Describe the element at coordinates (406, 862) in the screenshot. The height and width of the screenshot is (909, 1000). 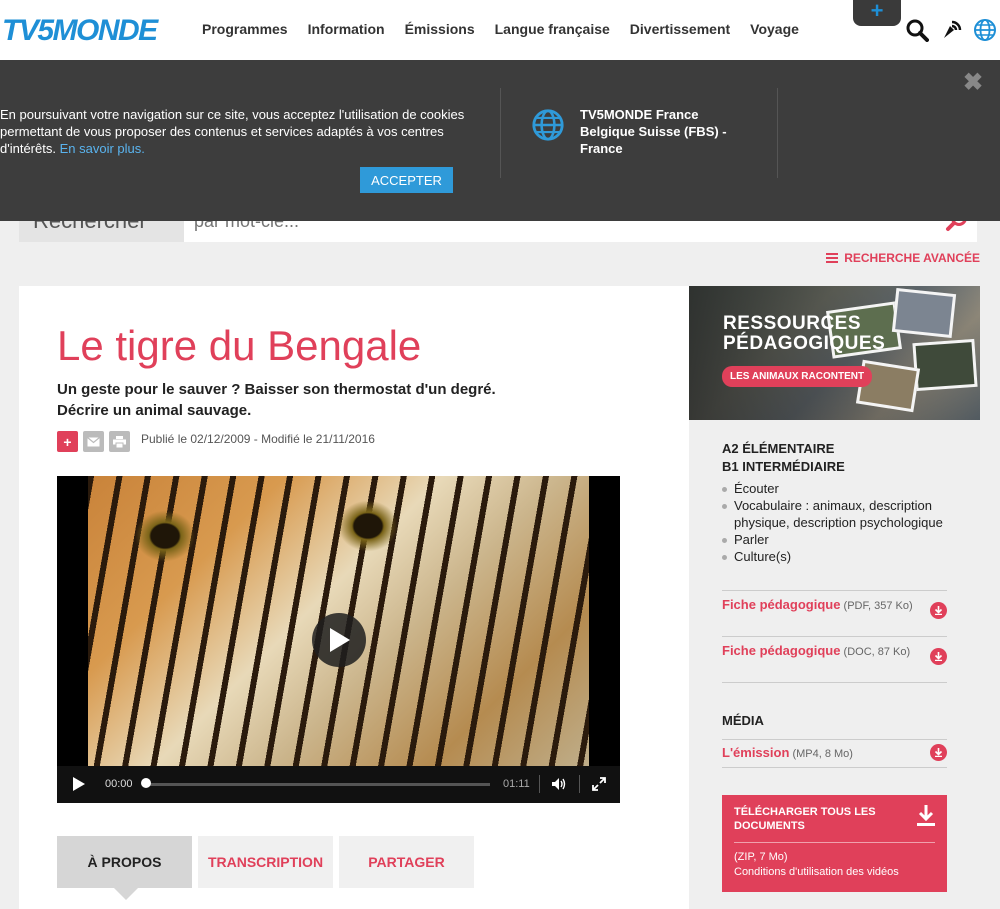
I see `tab-partager: PARTAGER` at that location.